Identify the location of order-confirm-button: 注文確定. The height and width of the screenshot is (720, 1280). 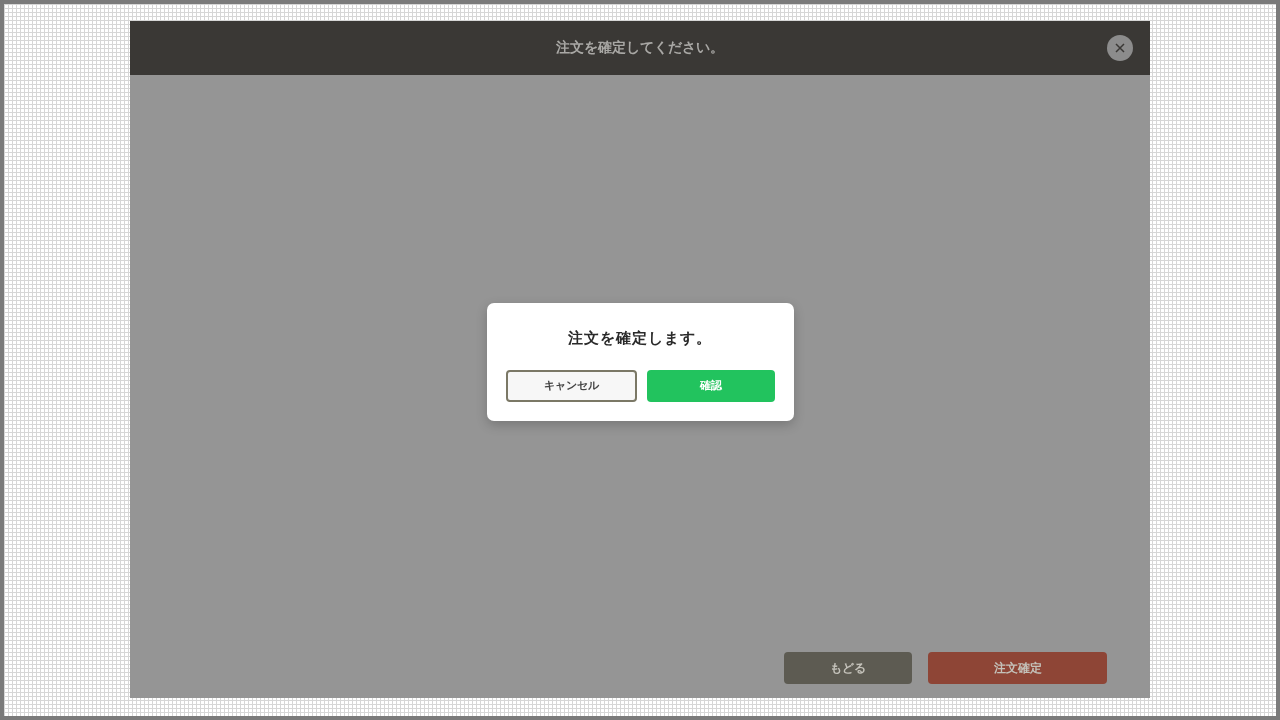
(1017, 668).